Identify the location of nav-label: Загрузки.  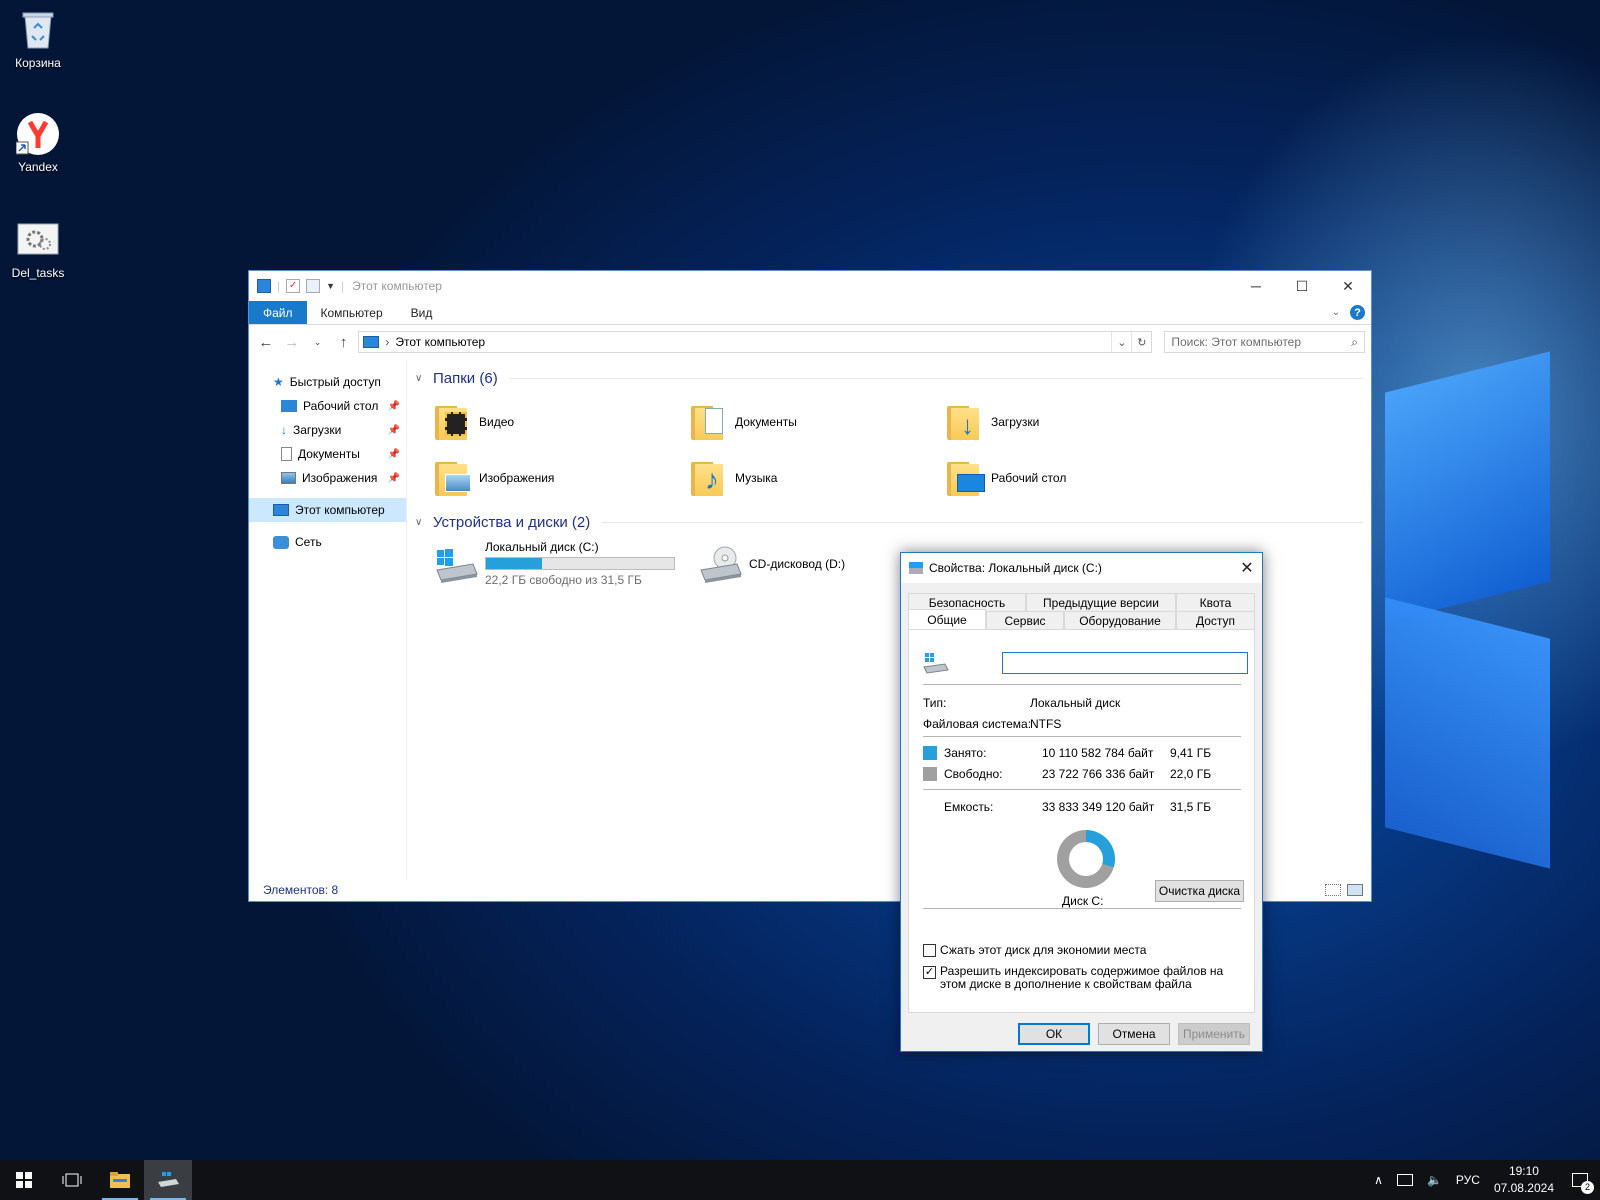
(317, 430).